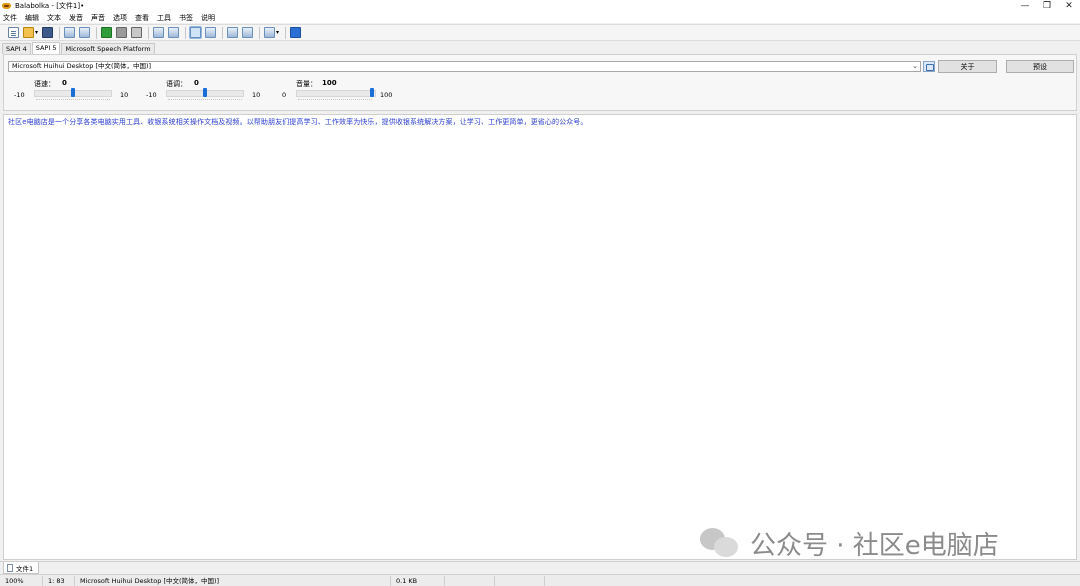 This screenshot has width=1080, height=586. What do you see at coordinates (10, 567) in the screenshot?
I see `file-icon` at bounding box center [10, 567].